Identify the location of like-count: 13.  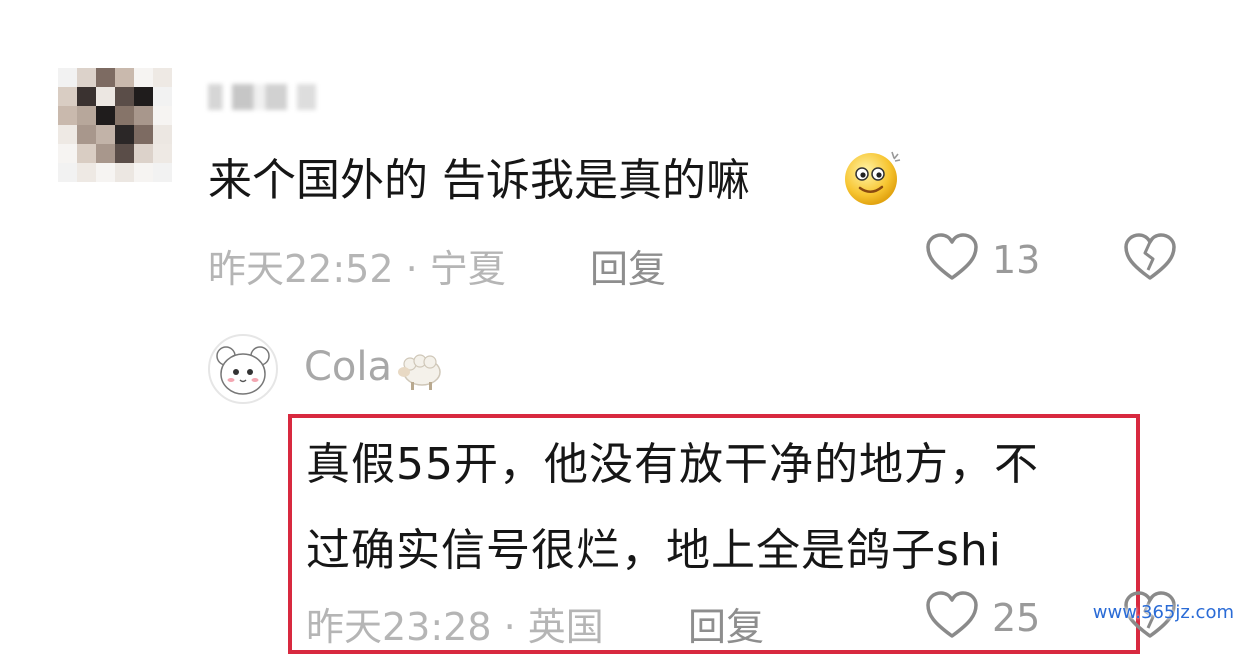
(1016, 260).